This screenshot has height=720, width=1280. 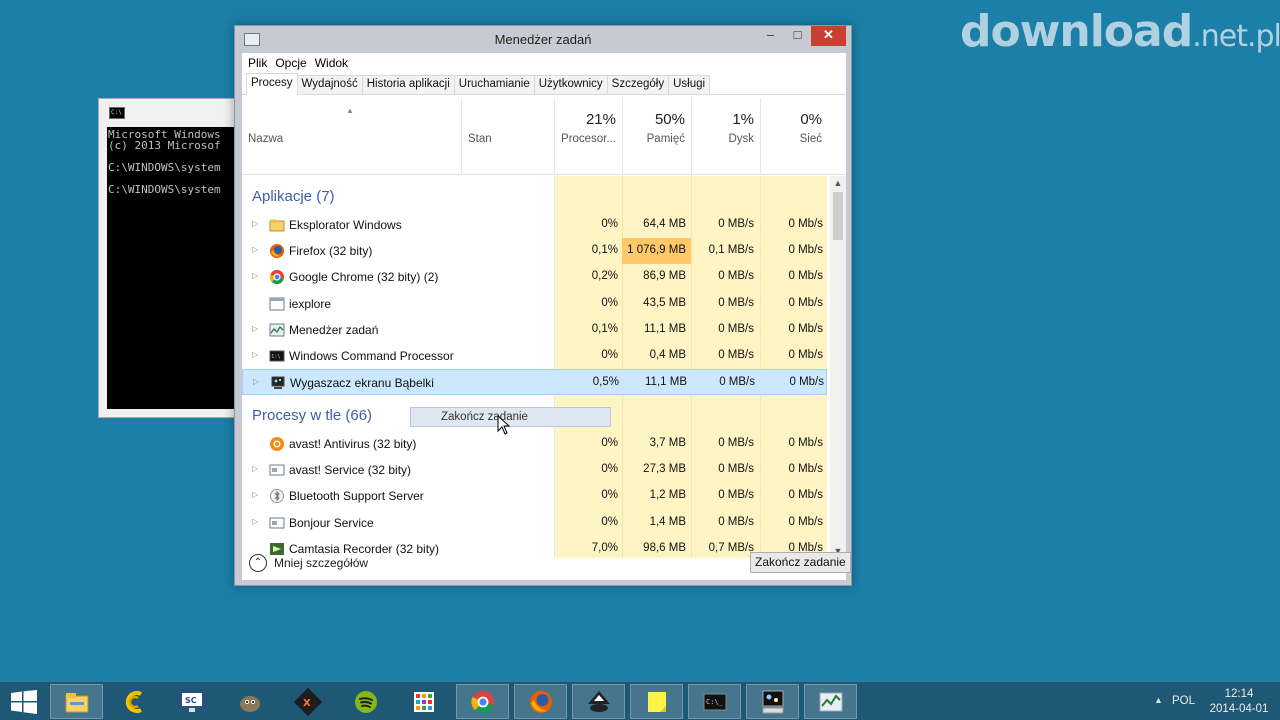 I want to click on memory-value: 27,3 MB, so click(x=664, y=469).